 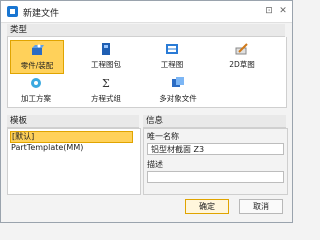 What do you see at coordinates (41, 14) in the screenshot?
I see `window-title: 新建文件` at bounding box center [41, 14].